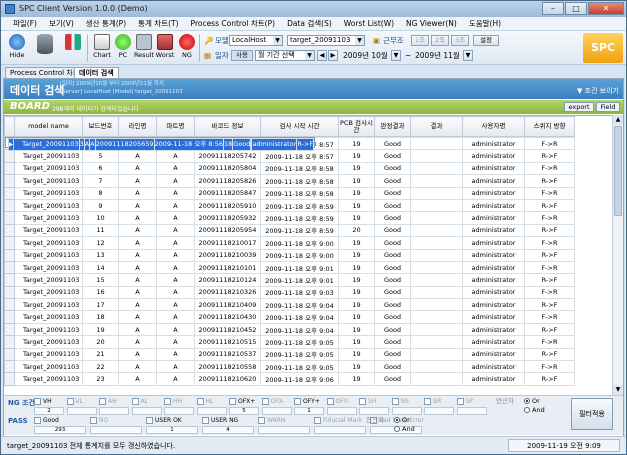 Image resolution: width=627 pixels, height=455 pixels. Describe the element at coordinates (402, 420) in the screenshot. I see `pass_filter-or-radio: Or` at that location.